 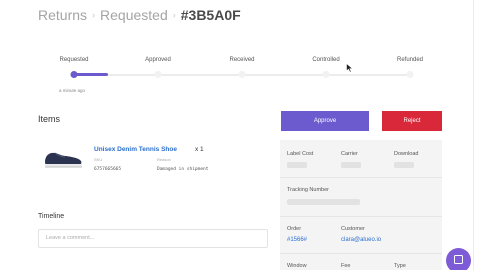 I want to click on order-link: #1566#, so click(x=297, y=240).